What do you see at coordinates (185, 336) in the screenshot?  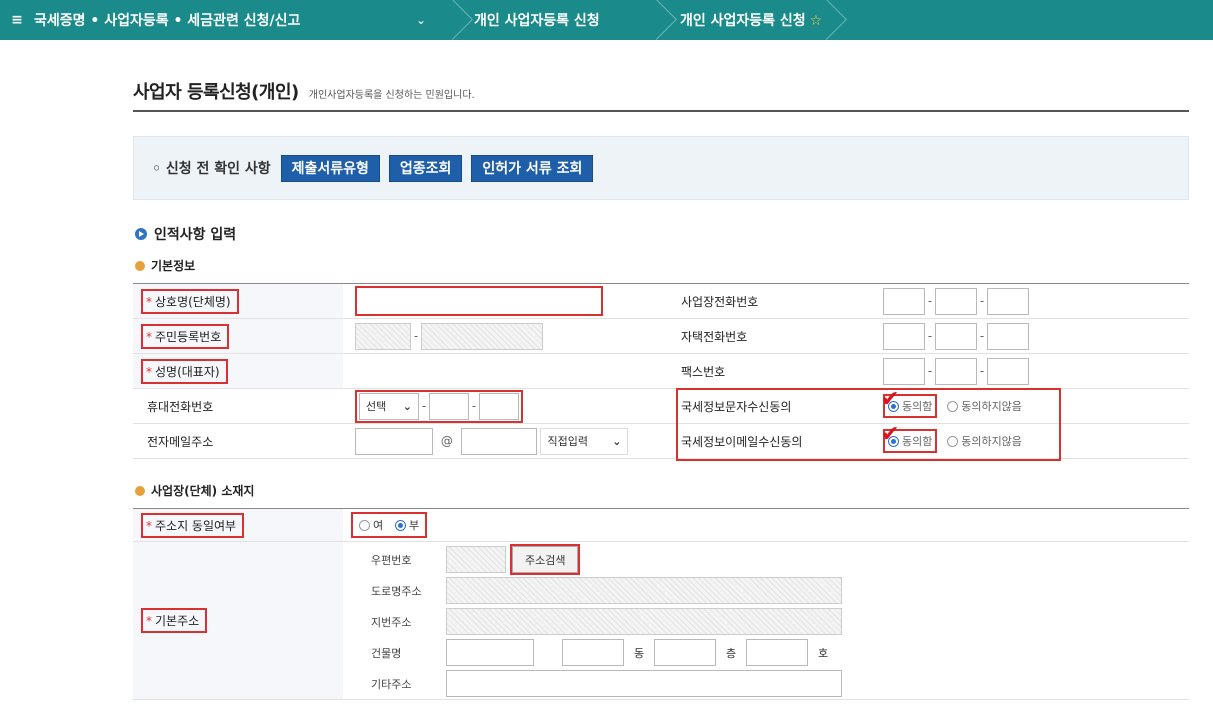 I see `resident-no-label: * 주민등록번호` at bounding box center [185, 336].